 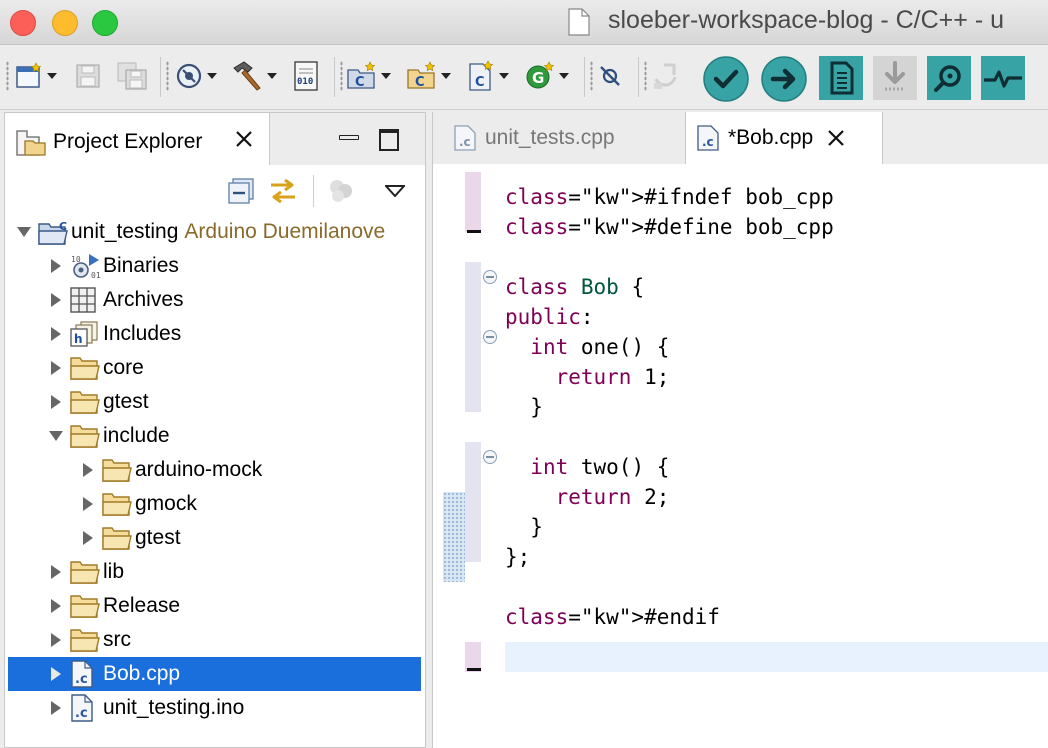 What do you see at coordinates (125, 231) in the screenshot?
I see `tree-item-label: unit_testing` at bounding box center [125, 231].